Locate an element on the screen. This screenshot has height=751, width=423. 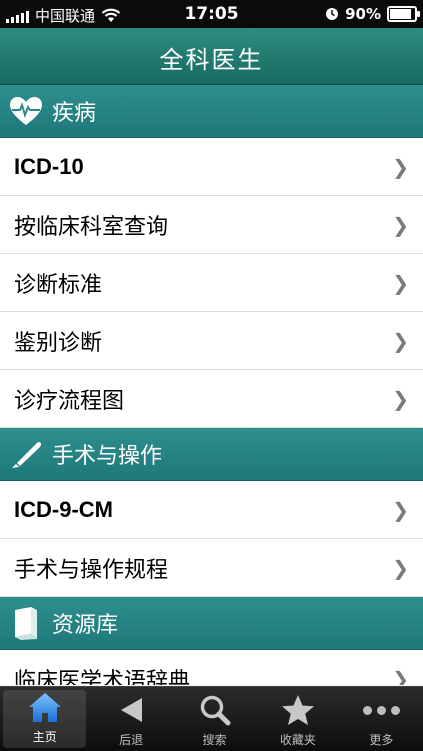
list-item-icd10: ICD-10 ❯ is located at coordinates (211, 167).